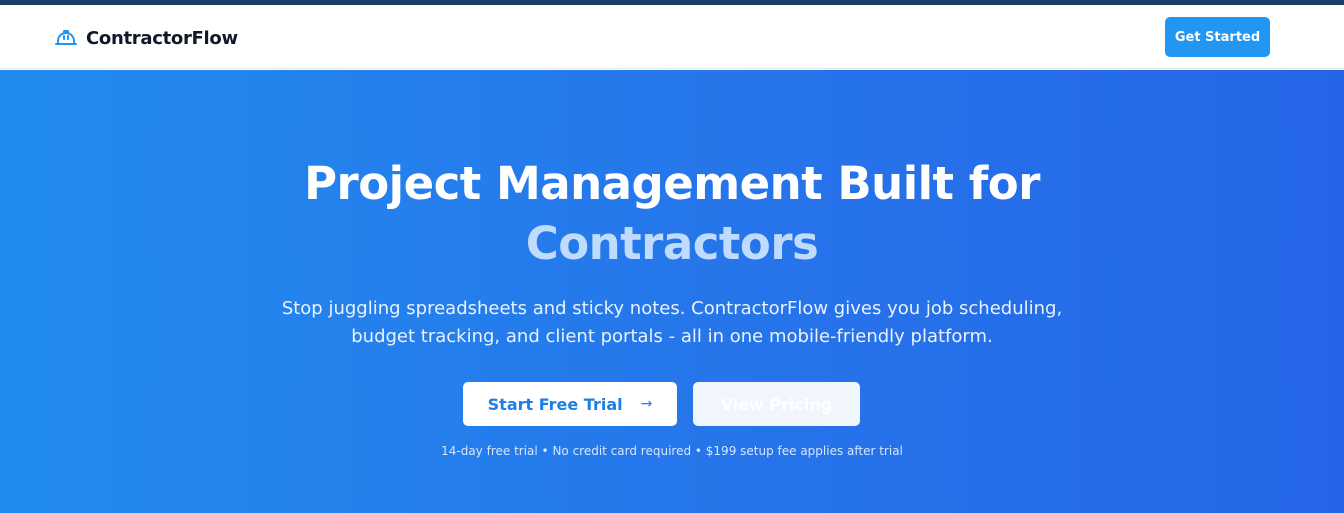  I want to click on start-free-trial-button: Start Free Trial →, so click(570, 404).